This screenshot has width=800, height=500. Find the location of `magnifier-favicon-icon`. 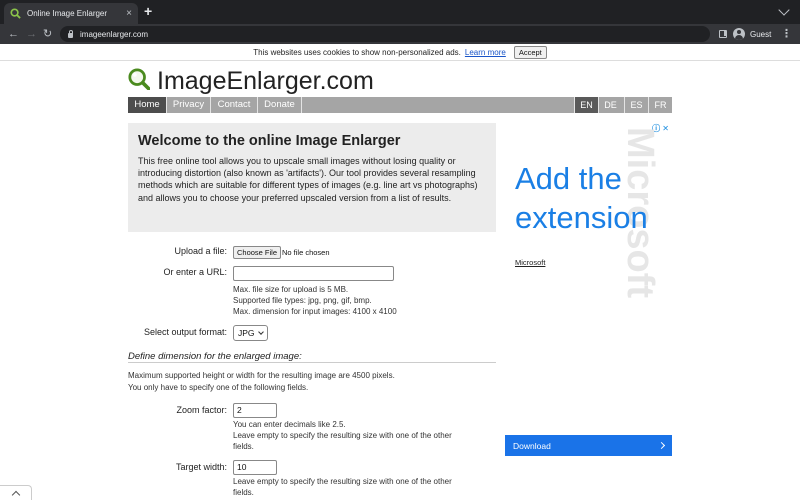

magnifier-favicon-icon is located at coordinates (15, 13).